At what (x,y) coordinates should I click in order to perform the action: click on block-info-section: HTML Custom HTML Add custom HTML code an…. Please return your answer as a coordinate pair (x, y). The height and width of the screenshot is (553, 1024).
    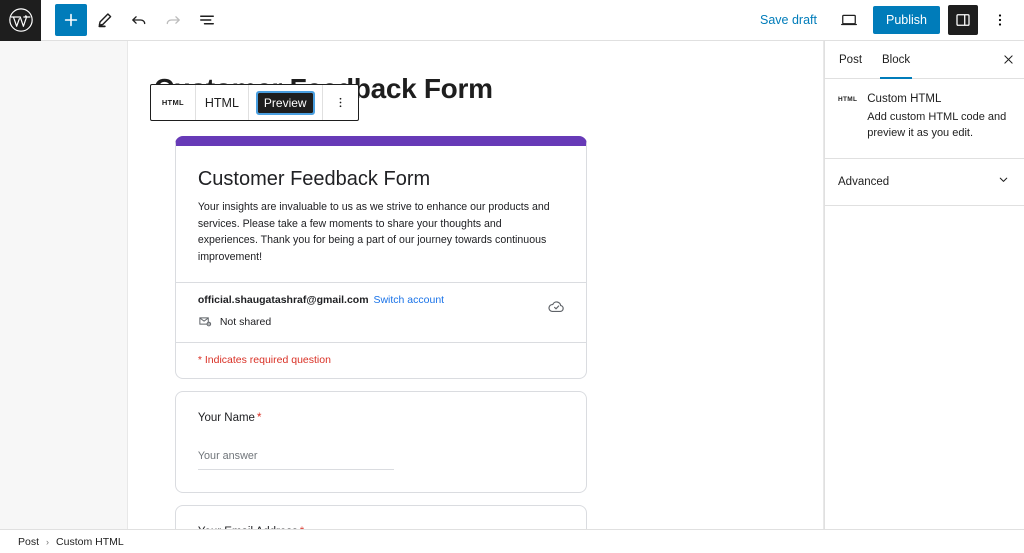
    Looking at the image, I should click on (924, 119).